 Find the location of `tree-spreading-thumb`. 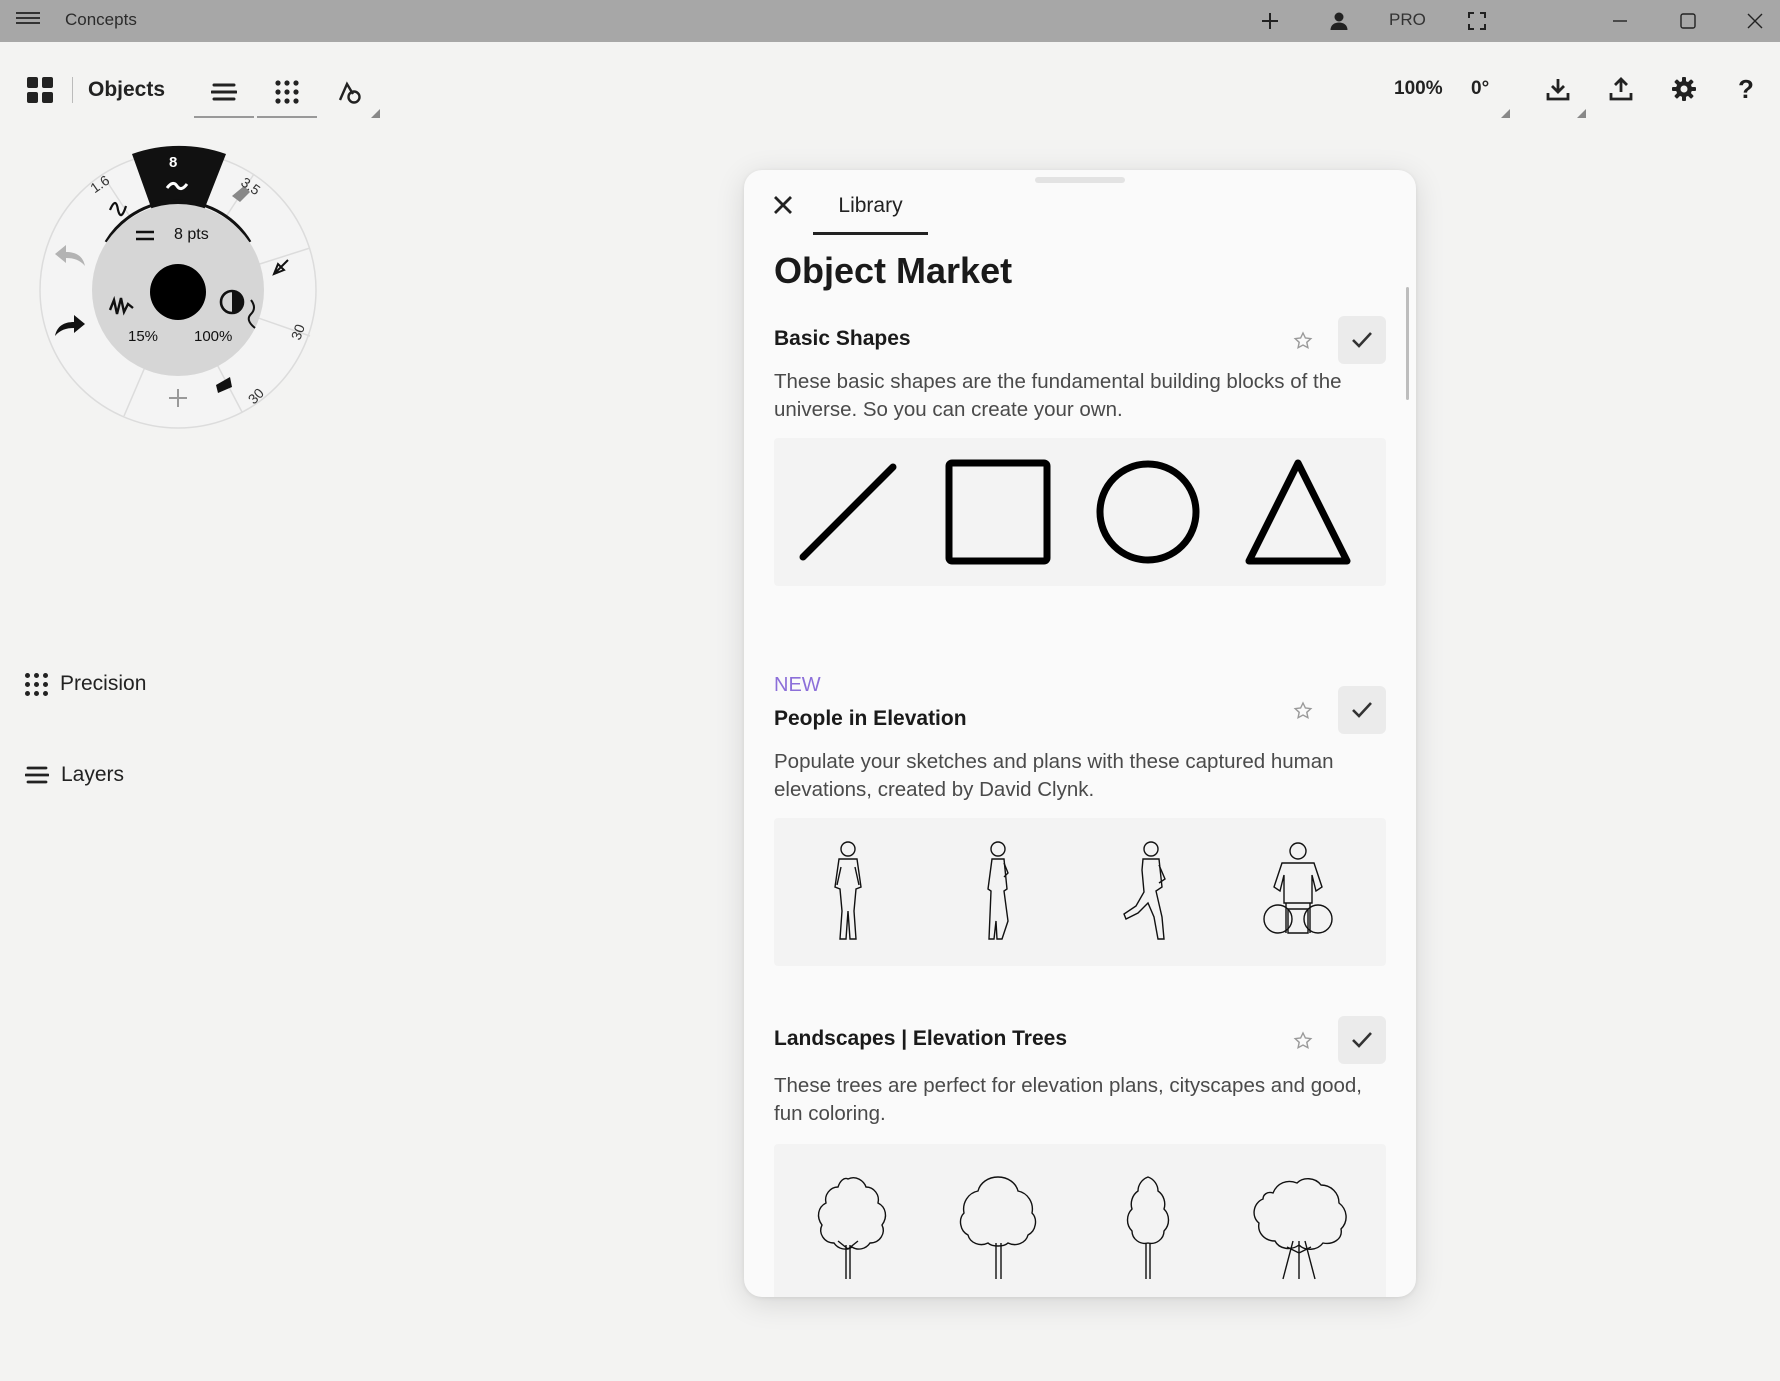

tree-spreading-thumb is located at coordinates (1298, 1226).